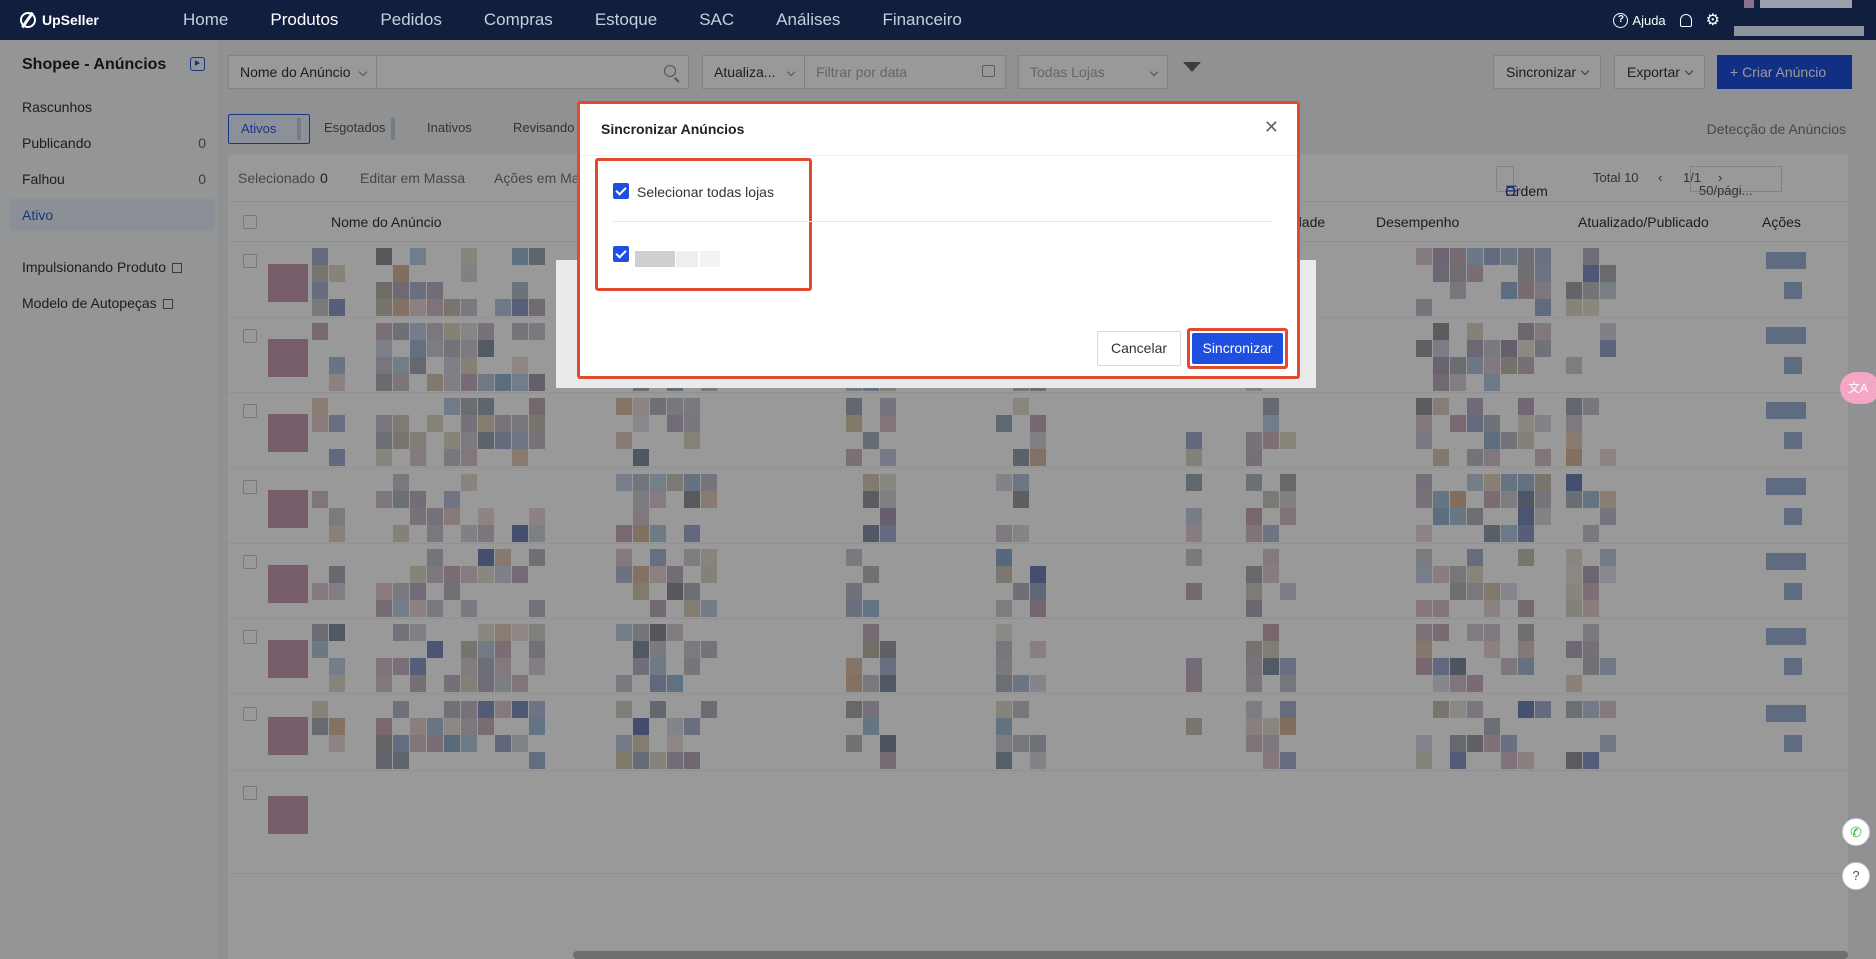 The image size is (1876, 959). Describe the element at coordinates (1799, 20) in the screenshot. I see `account-info` at that location.